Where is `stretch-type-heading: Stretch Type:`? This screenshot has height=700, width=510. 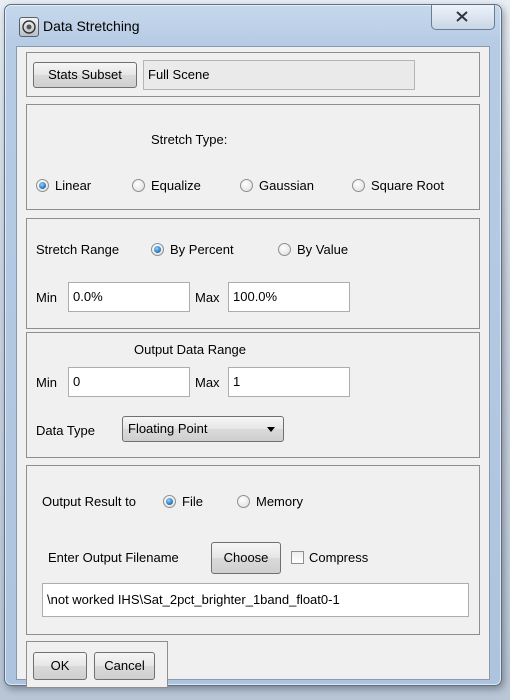 stretch-type-heading: Stretch Type: is located at coordinates (189, 139).